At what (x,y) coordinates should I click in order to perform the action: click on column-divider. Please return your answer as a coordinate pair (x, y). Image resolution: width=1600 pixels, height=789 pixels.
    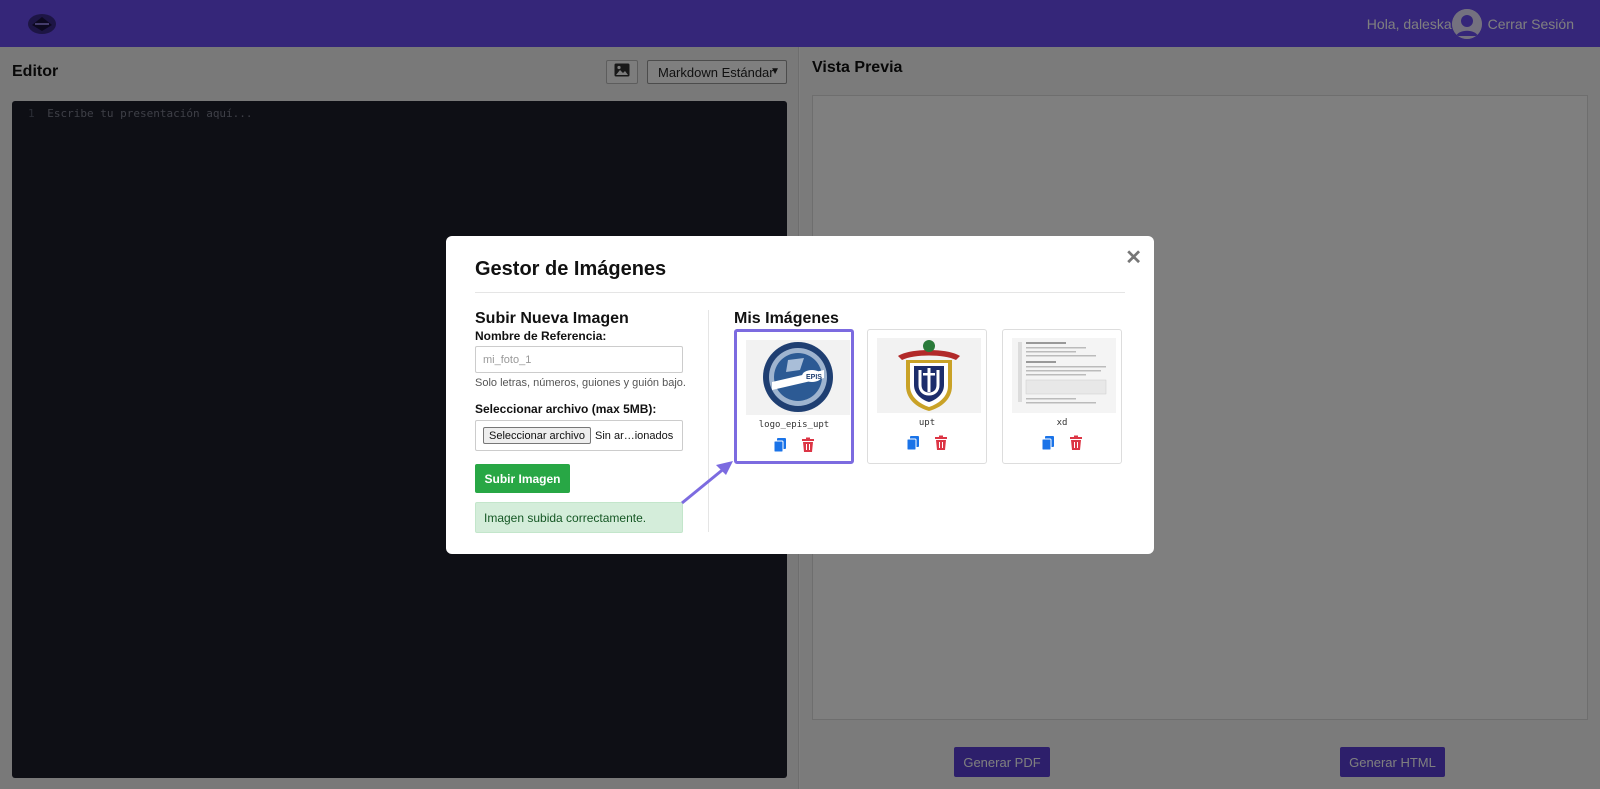
    Looking at the image, I should click on (708, 421).